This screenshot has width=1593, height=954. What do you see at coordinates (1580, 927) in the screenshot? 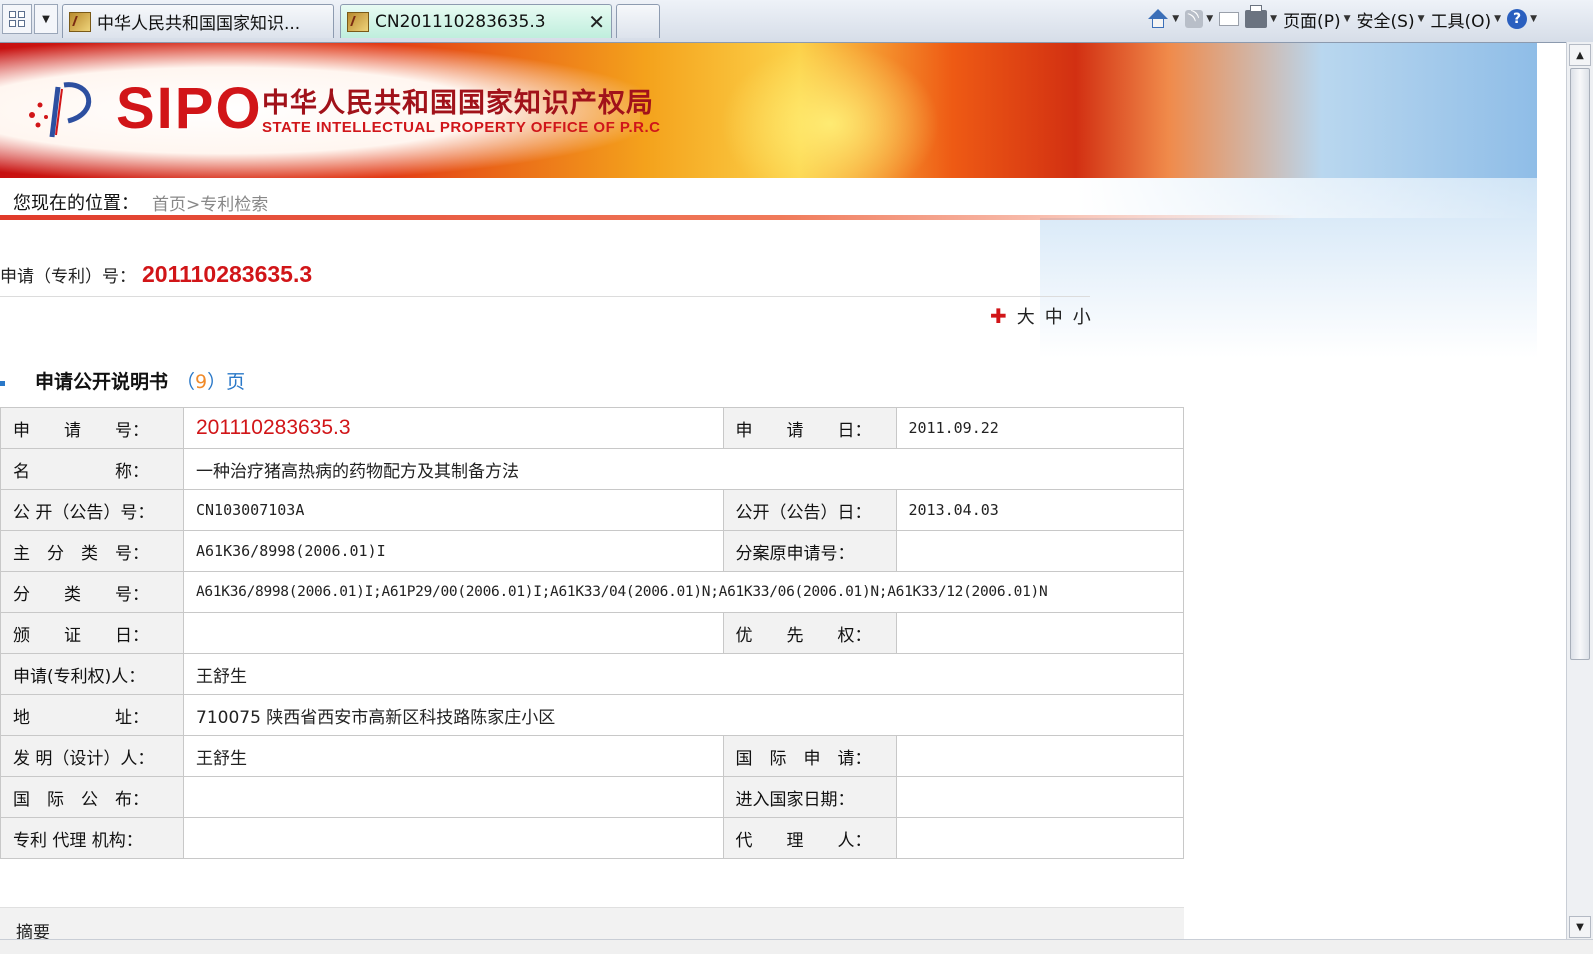
I see `scroll-down-button: ▼` at bounding box center [1580, 927].